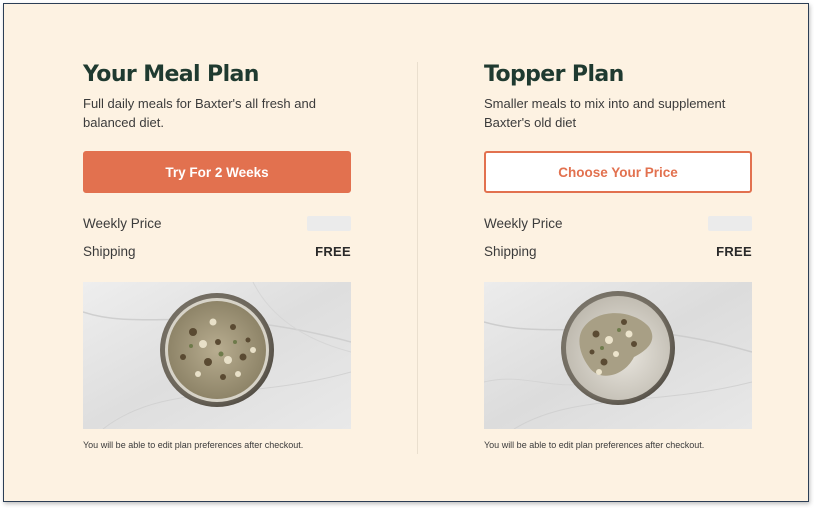 The height and width of the screenshot is (508, 814). What do you see at coordinates (417, 258) in the screenshot?
I see `column-divider` at bounding box center [417, 258].